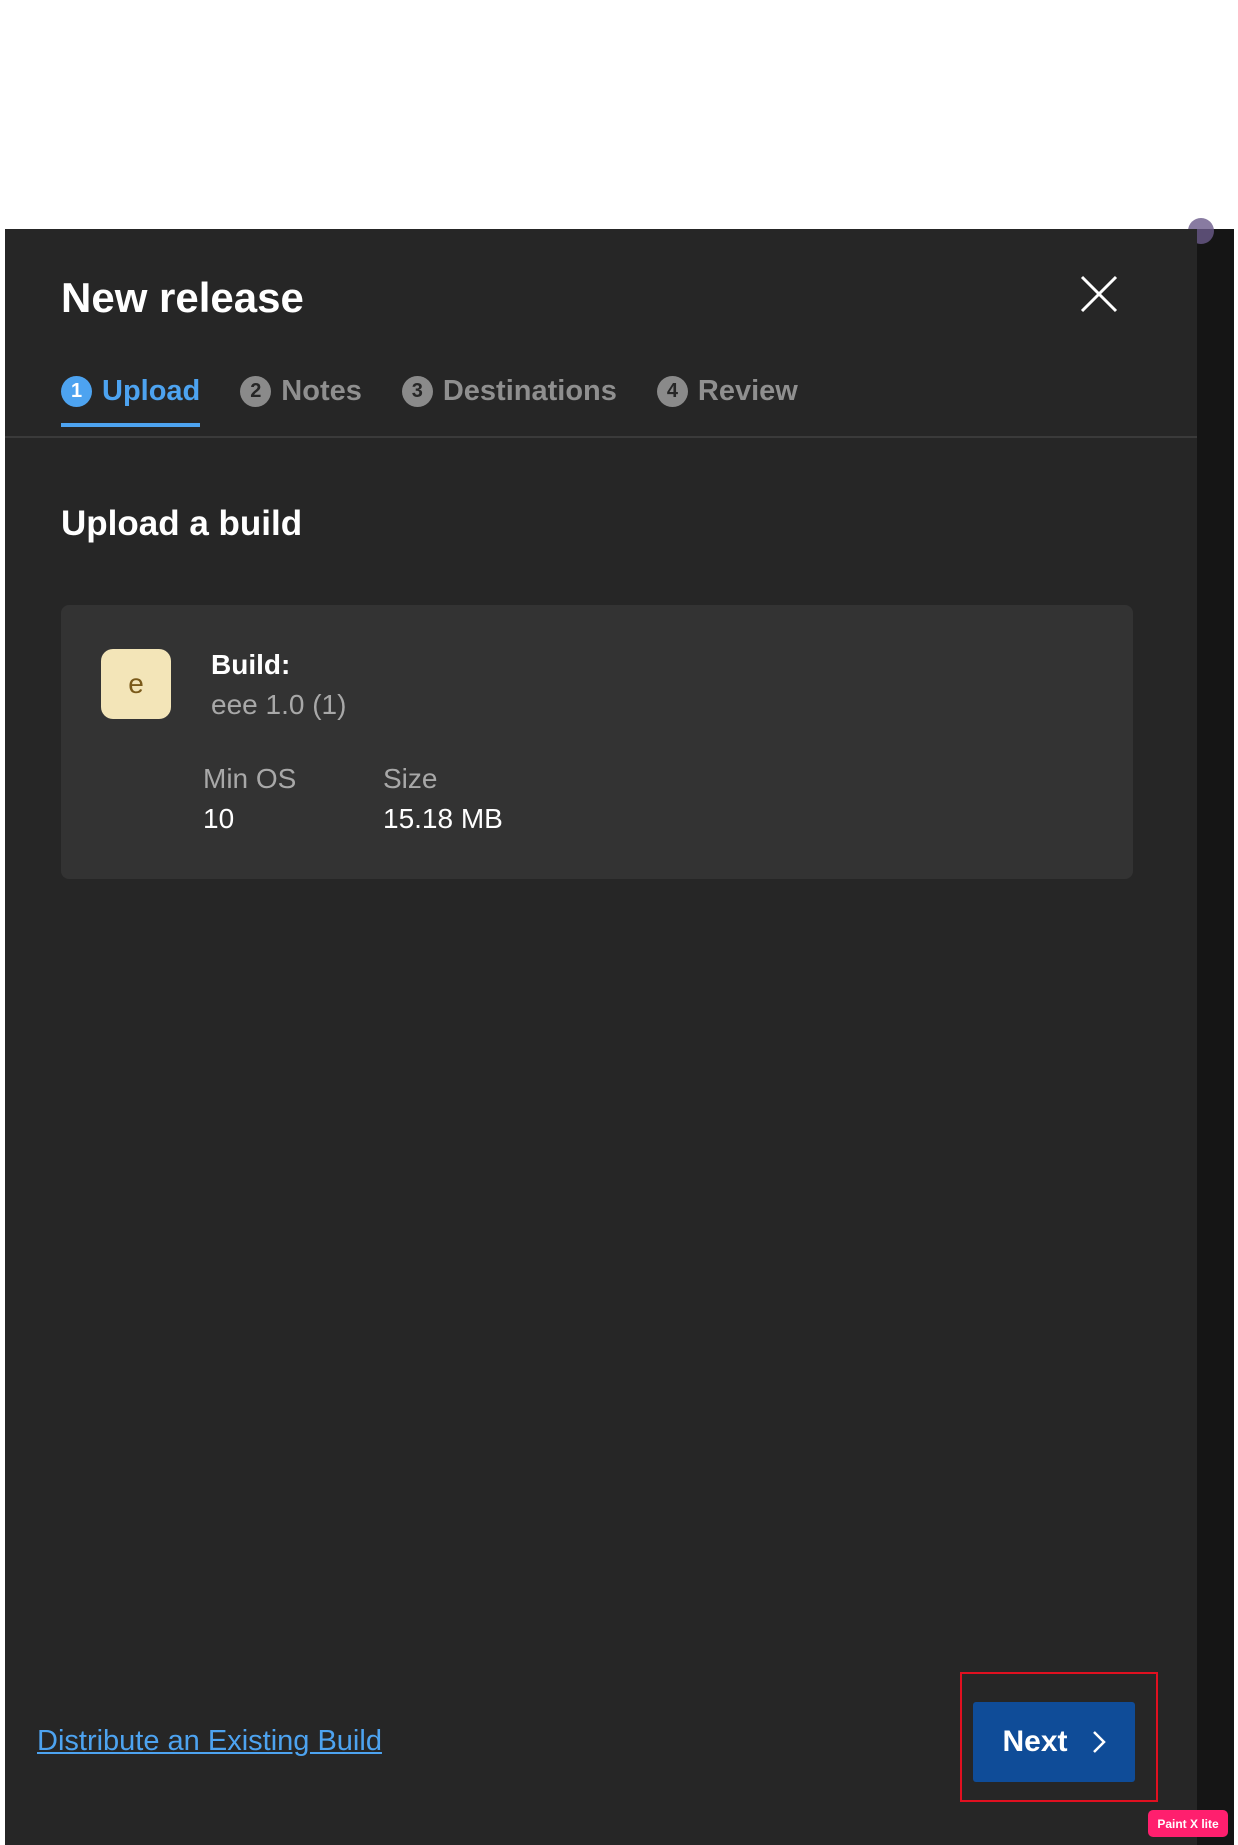  Describe the element at coordinates (182, 297) in the screenshot. I see `dialog-title: New release` at that location.